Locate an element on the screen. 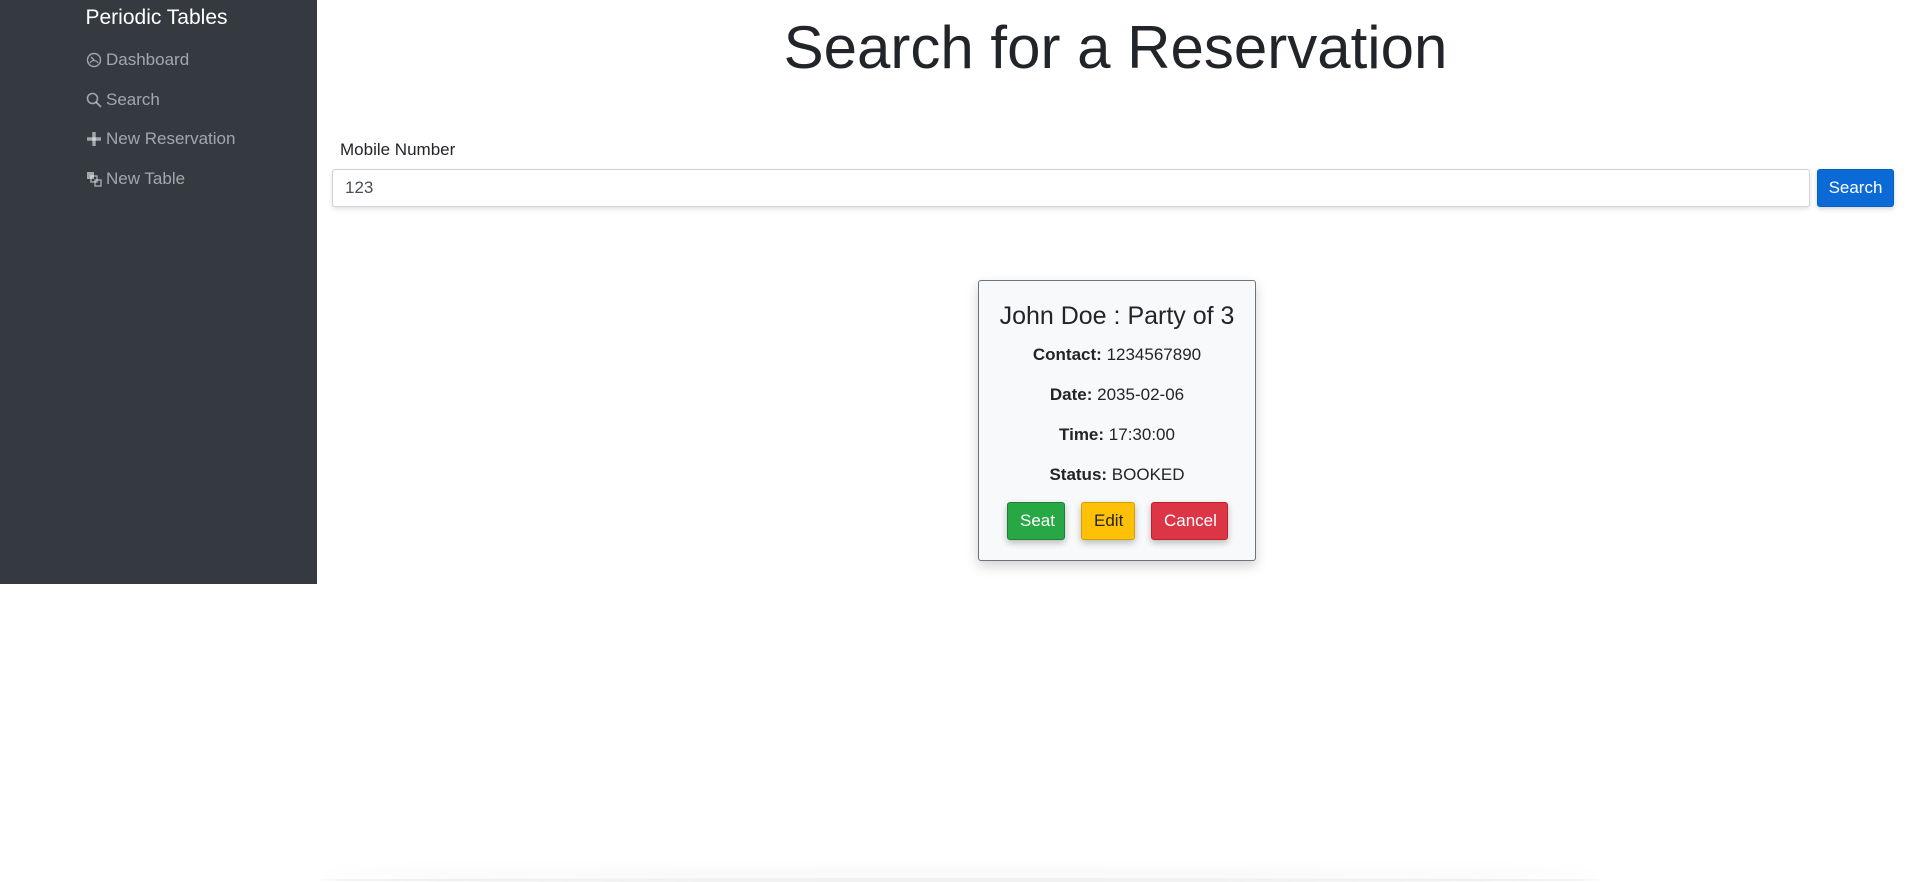  sidebar-item-new-reservation: New Reservation is located at coordinates (160, 139).